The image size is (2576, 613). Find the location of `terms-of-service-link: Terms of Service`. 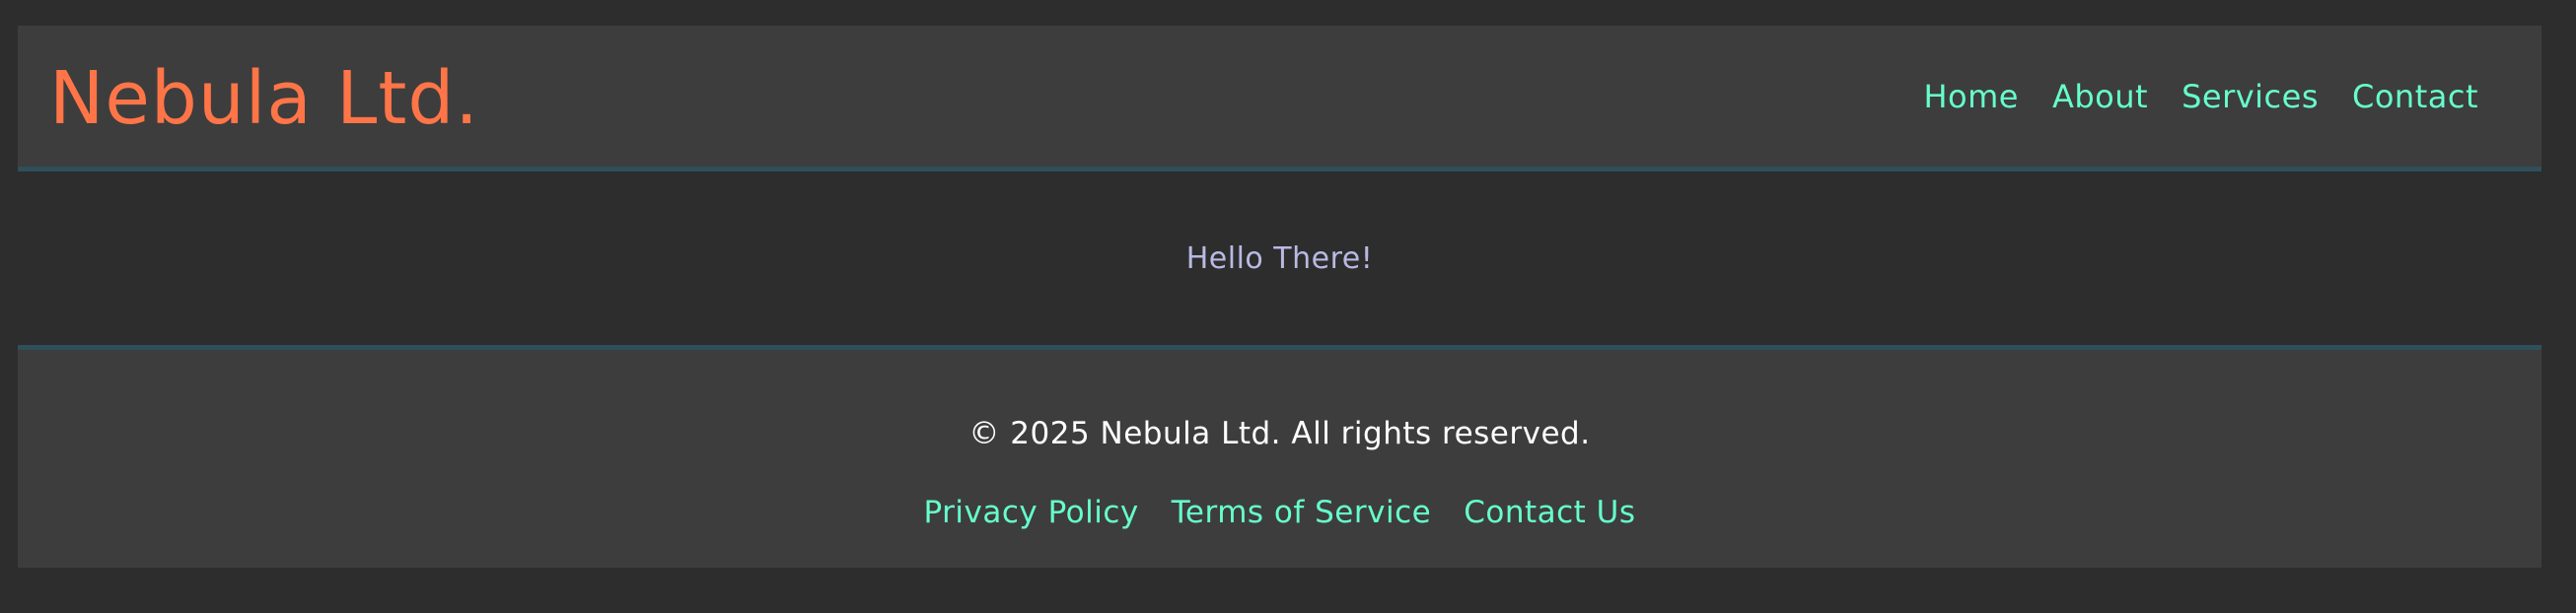

terms-of-service-link: Terms of Service is located at coordinates (1302, 513).